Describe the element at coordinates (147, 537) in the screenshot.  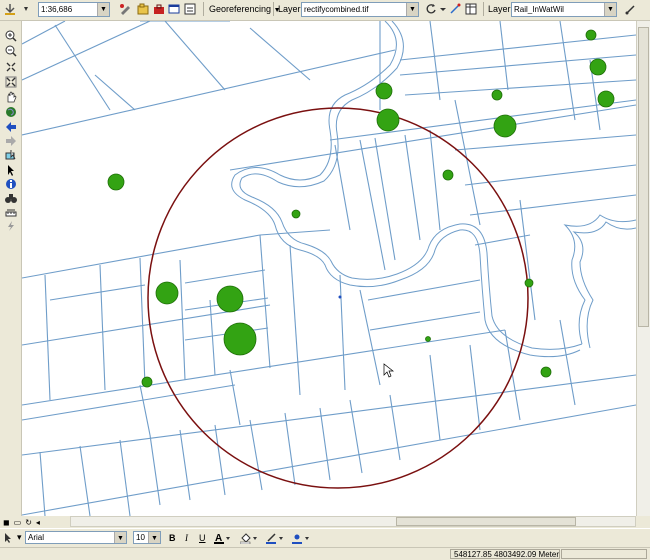
I see `font-size-combo: 10 ▼` at that location.